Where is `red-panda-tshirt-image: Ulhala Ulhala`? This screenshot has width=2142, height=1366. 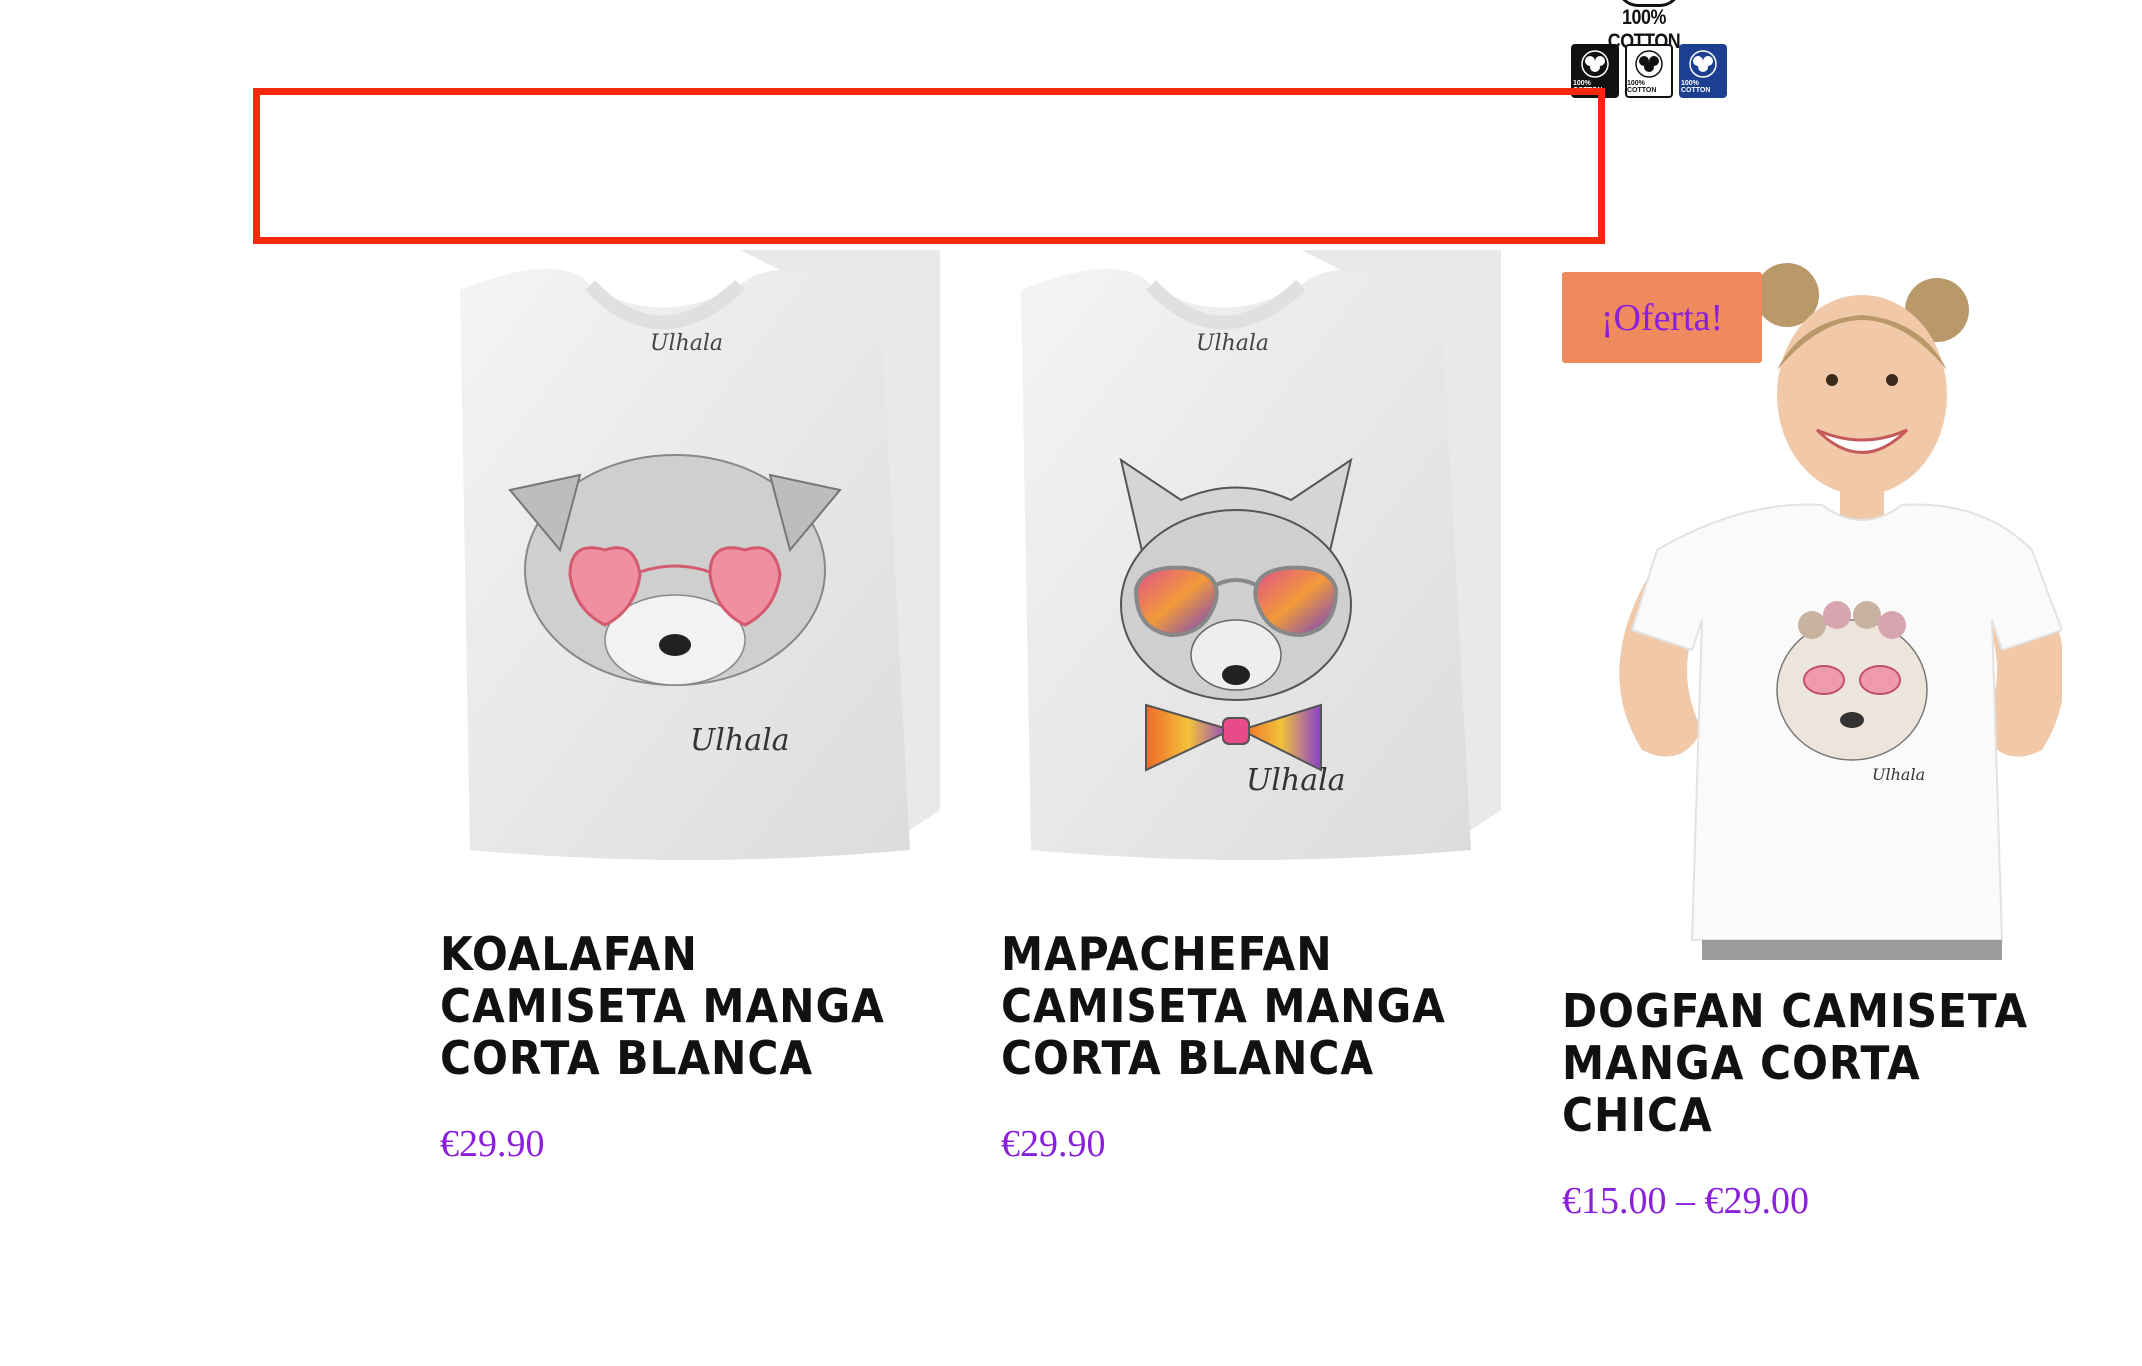
red-panda-tshirt-image: Ulhala Ulhala is located at coordinates (690, 560).